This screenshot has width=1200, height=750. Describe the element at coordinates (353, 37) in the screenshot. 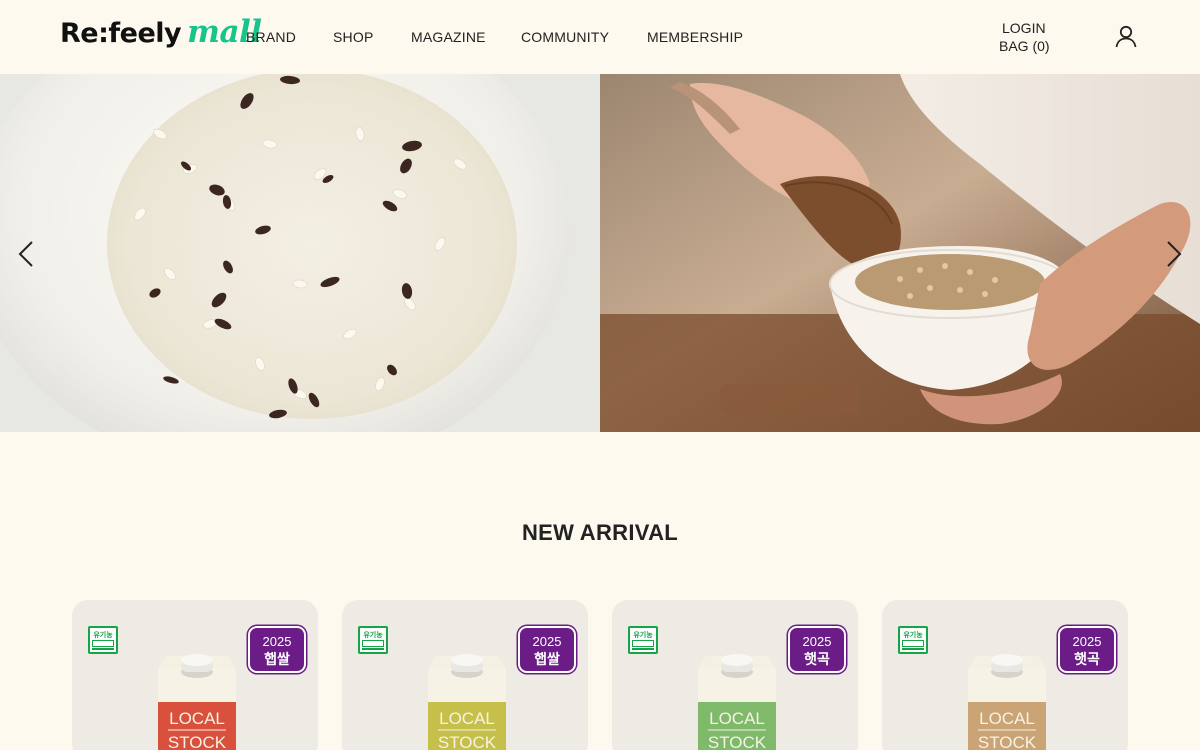

I see `nav-shop: SHOP` at that location.